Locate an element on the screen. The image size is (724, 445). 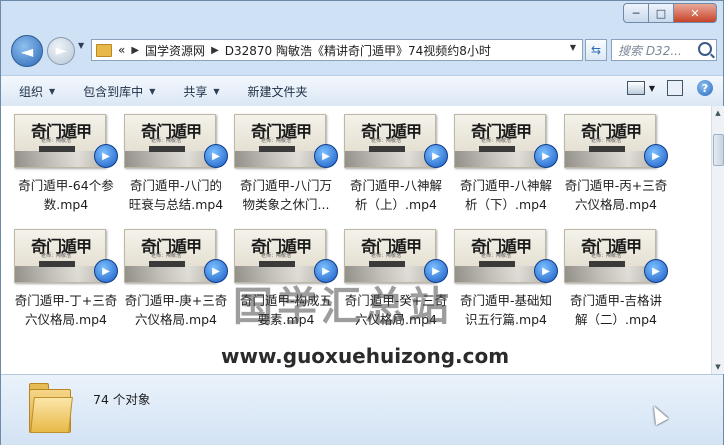
file-item: 奇门遁甲 老师：陶敏浩 ▶ 奇门遁甲-64个参数.mp4 is located at coordinates (66, 164).